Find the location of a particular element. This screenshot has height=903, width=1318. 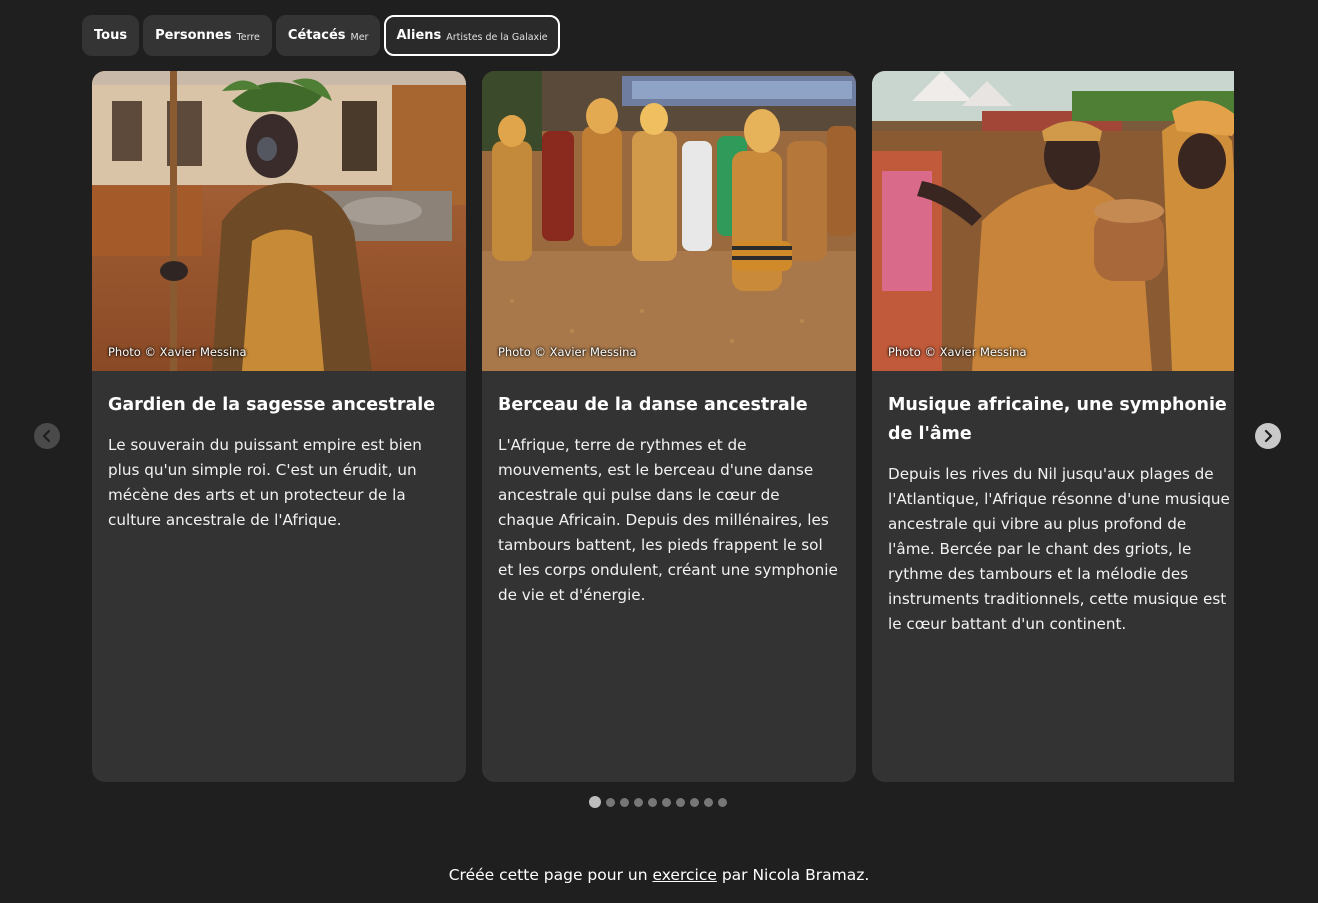

tab-sublabel: Artistes de la Galaxie is located at coordinates (497, 37).